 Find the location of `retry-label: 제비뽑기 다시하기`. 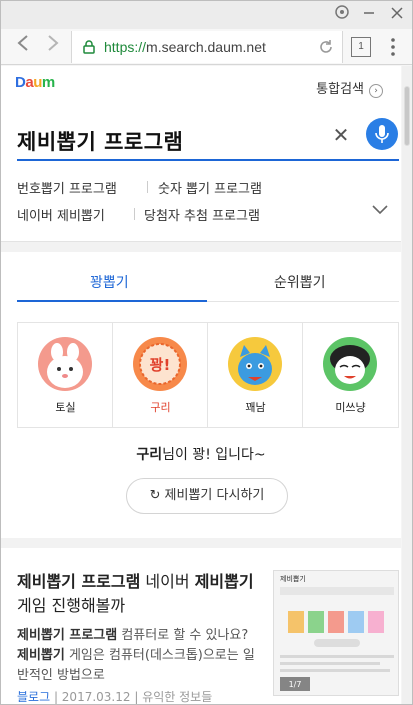

retry-label: 제비뽑기 다시하기 is located at coordinates (214, 495).